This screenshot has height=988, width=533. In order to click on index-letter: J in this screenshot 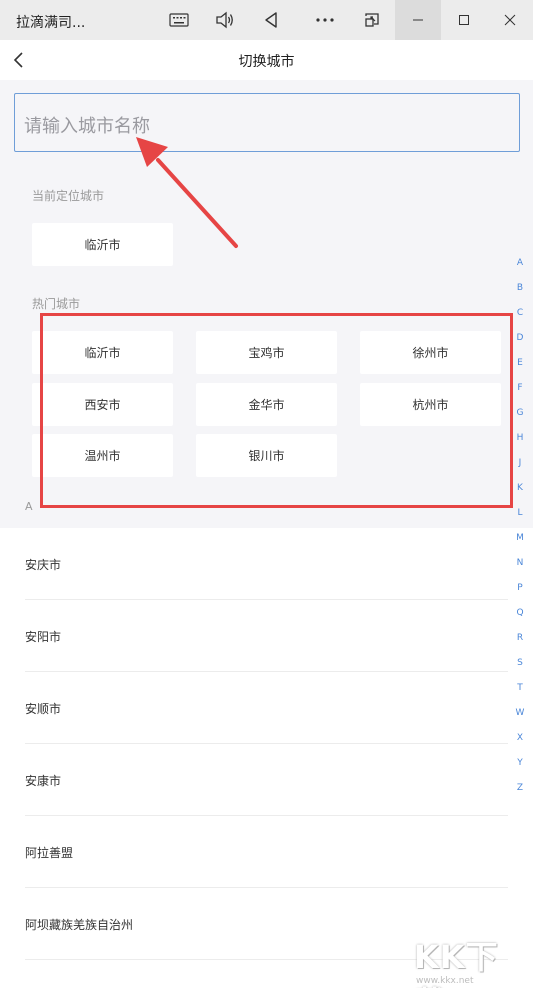, I will do `click(520, 463)`.